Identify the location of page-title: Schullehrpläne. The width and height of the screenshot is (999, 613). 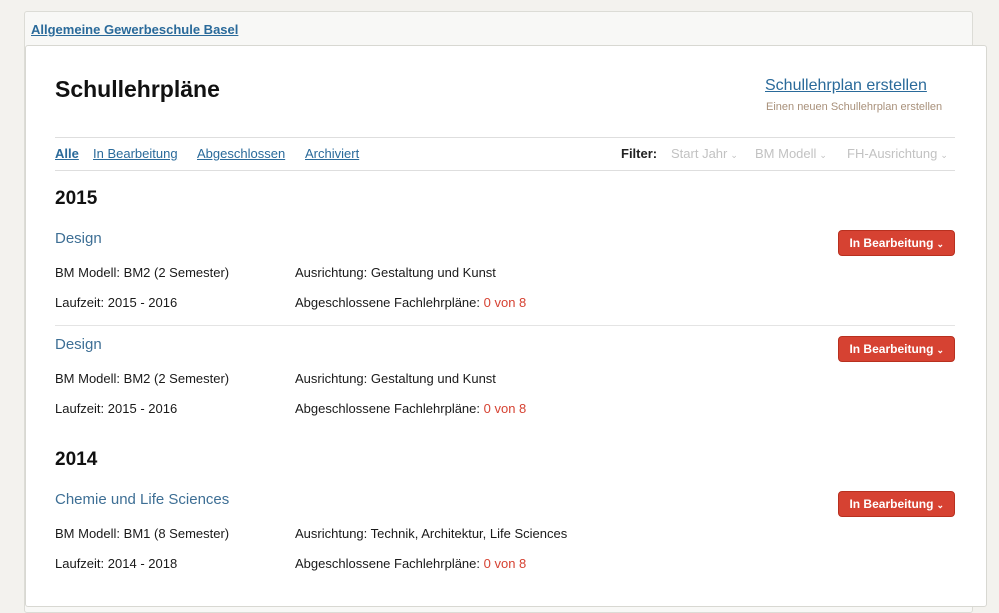
(137, 89).